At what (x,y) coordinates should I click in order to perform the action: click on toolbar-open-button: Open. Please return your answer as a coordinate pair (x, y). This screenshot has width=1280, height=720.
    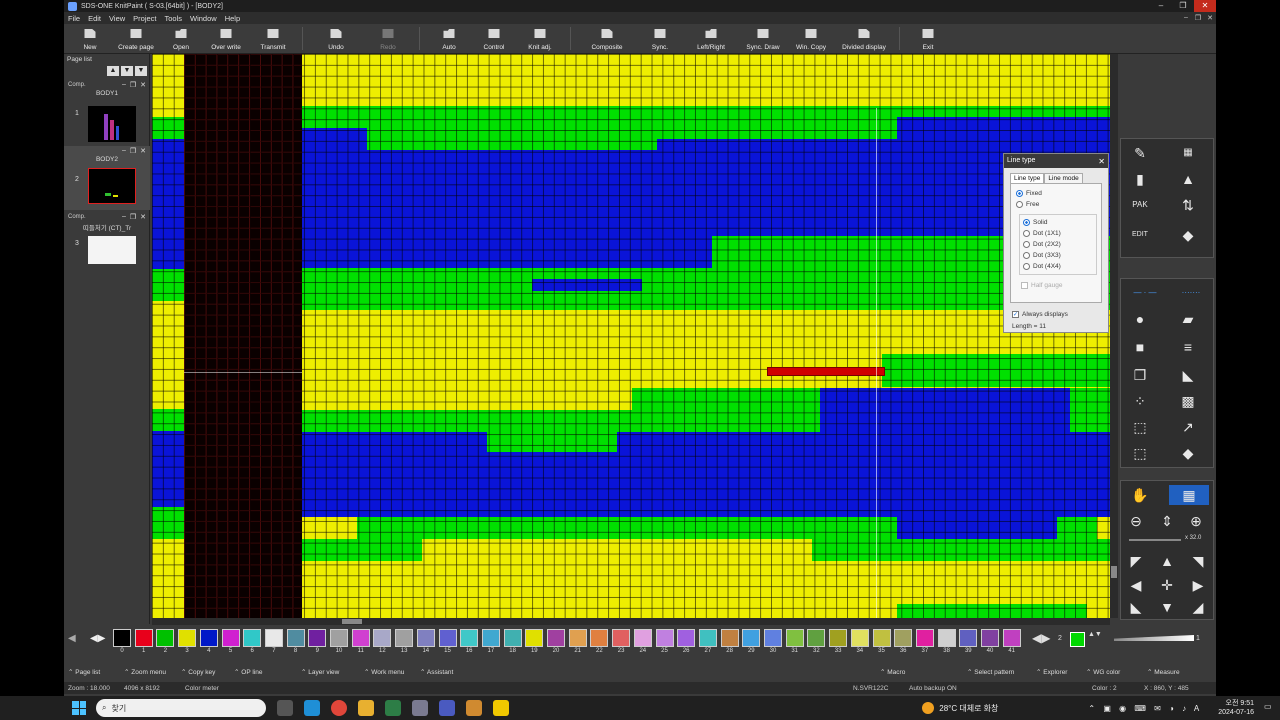
    Looking at the image, I should click on (181, 39).